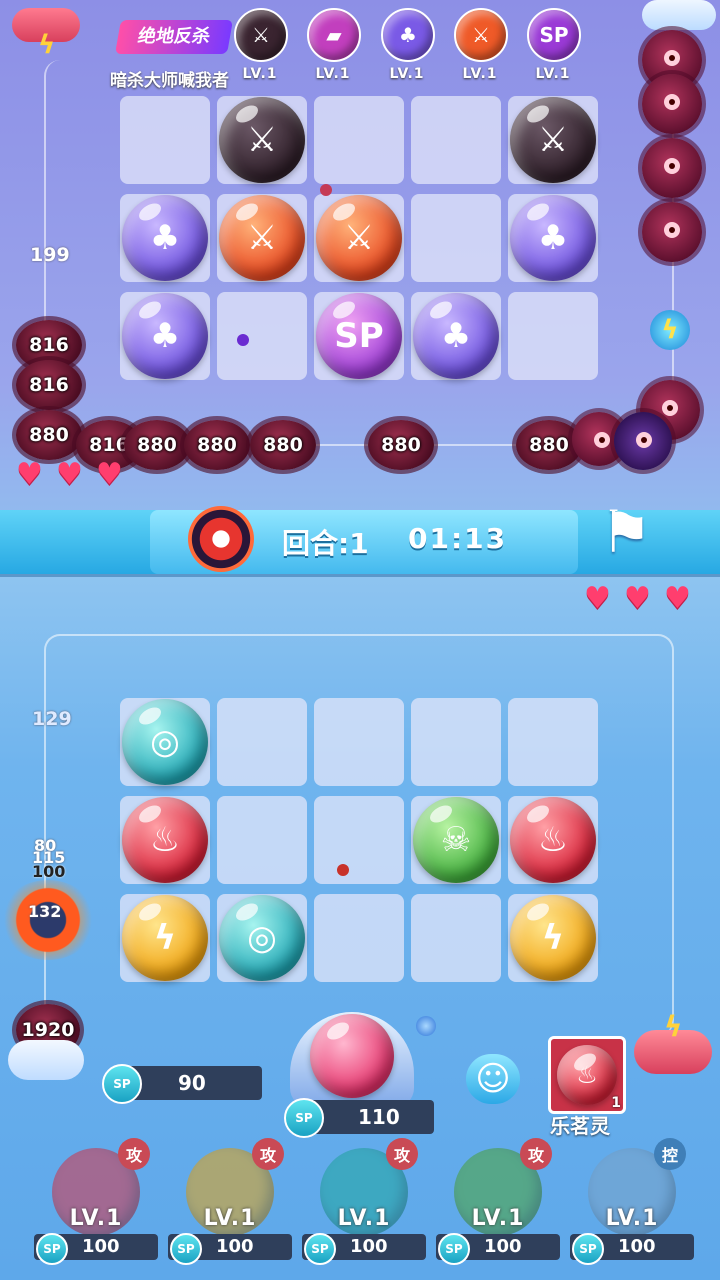 This screenshot has height=1280, width=720. What do you see at coordinates (456, 840) in the screenshot?
I see `skull-ball: ☠` at bounding box center [456, 840].